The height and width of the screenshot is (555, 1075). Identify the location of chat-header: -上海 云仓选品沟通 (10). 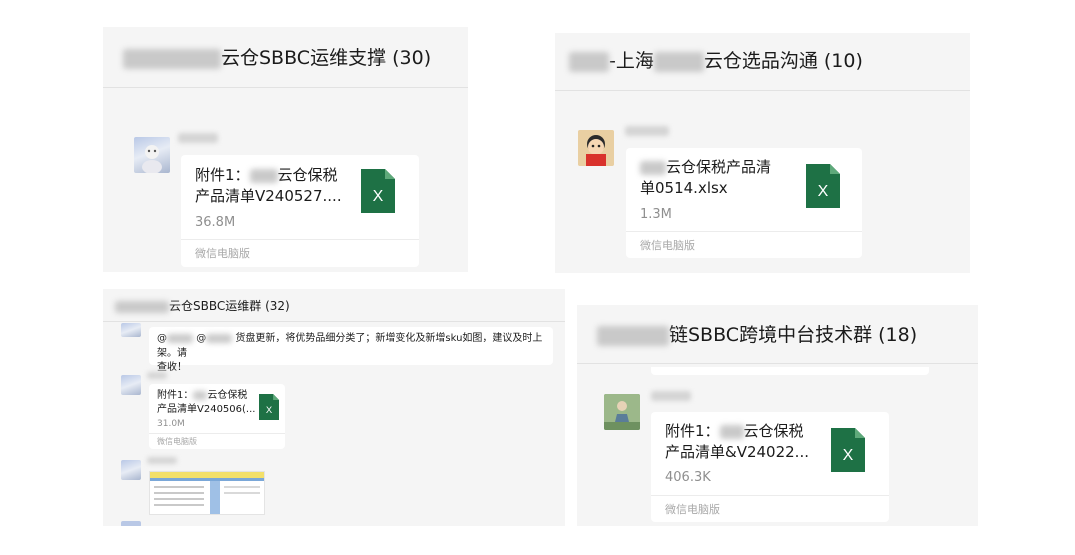
(762, 62).